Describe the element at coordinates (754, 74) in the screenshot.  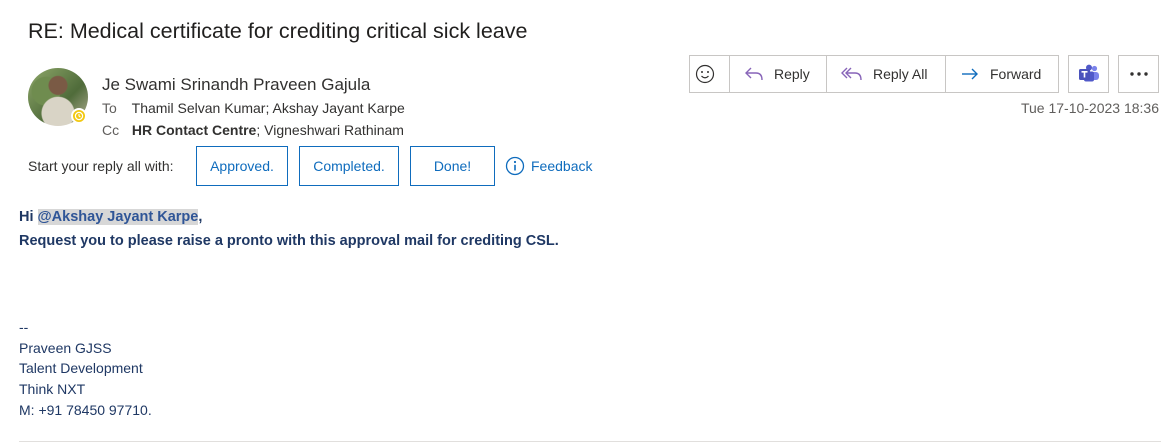
I see `reply-icon` at that location.